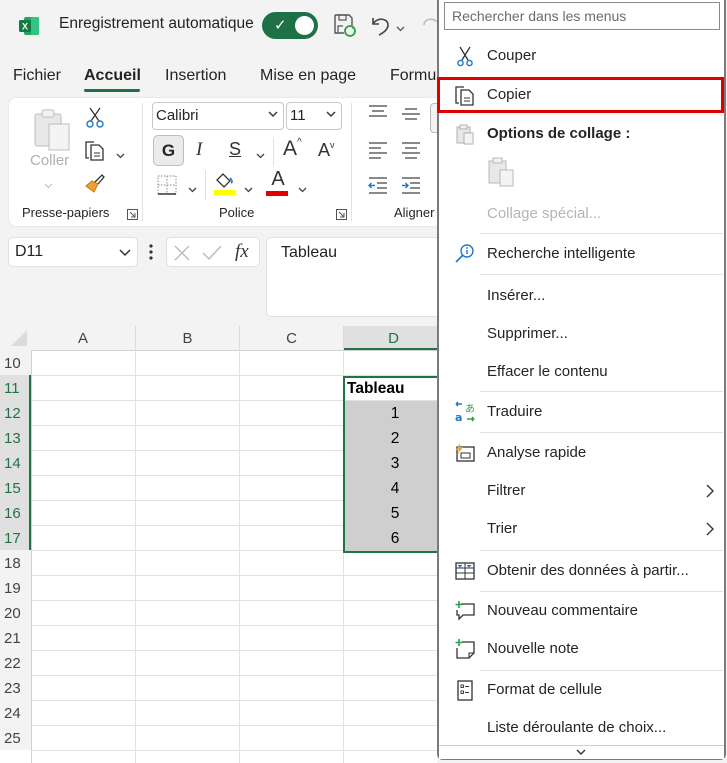  Describe the element at coordinates (48, 186) in the screenshot. I see `paste-dropdown-icon` at that location.